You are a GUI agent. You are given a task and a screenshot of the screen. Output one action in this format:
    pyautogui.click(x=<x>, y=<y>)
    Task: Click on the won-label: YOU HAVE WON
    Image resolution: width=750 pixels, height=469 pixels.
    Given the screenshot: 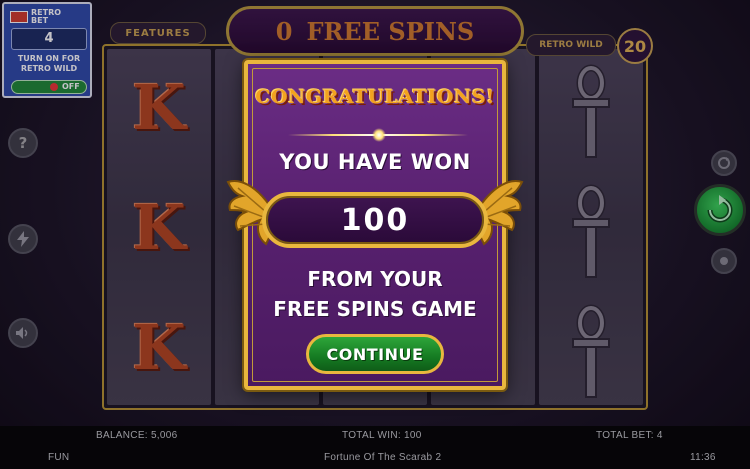 What is the action you would take?
    pyautogui.click(x=375, y=162)
    